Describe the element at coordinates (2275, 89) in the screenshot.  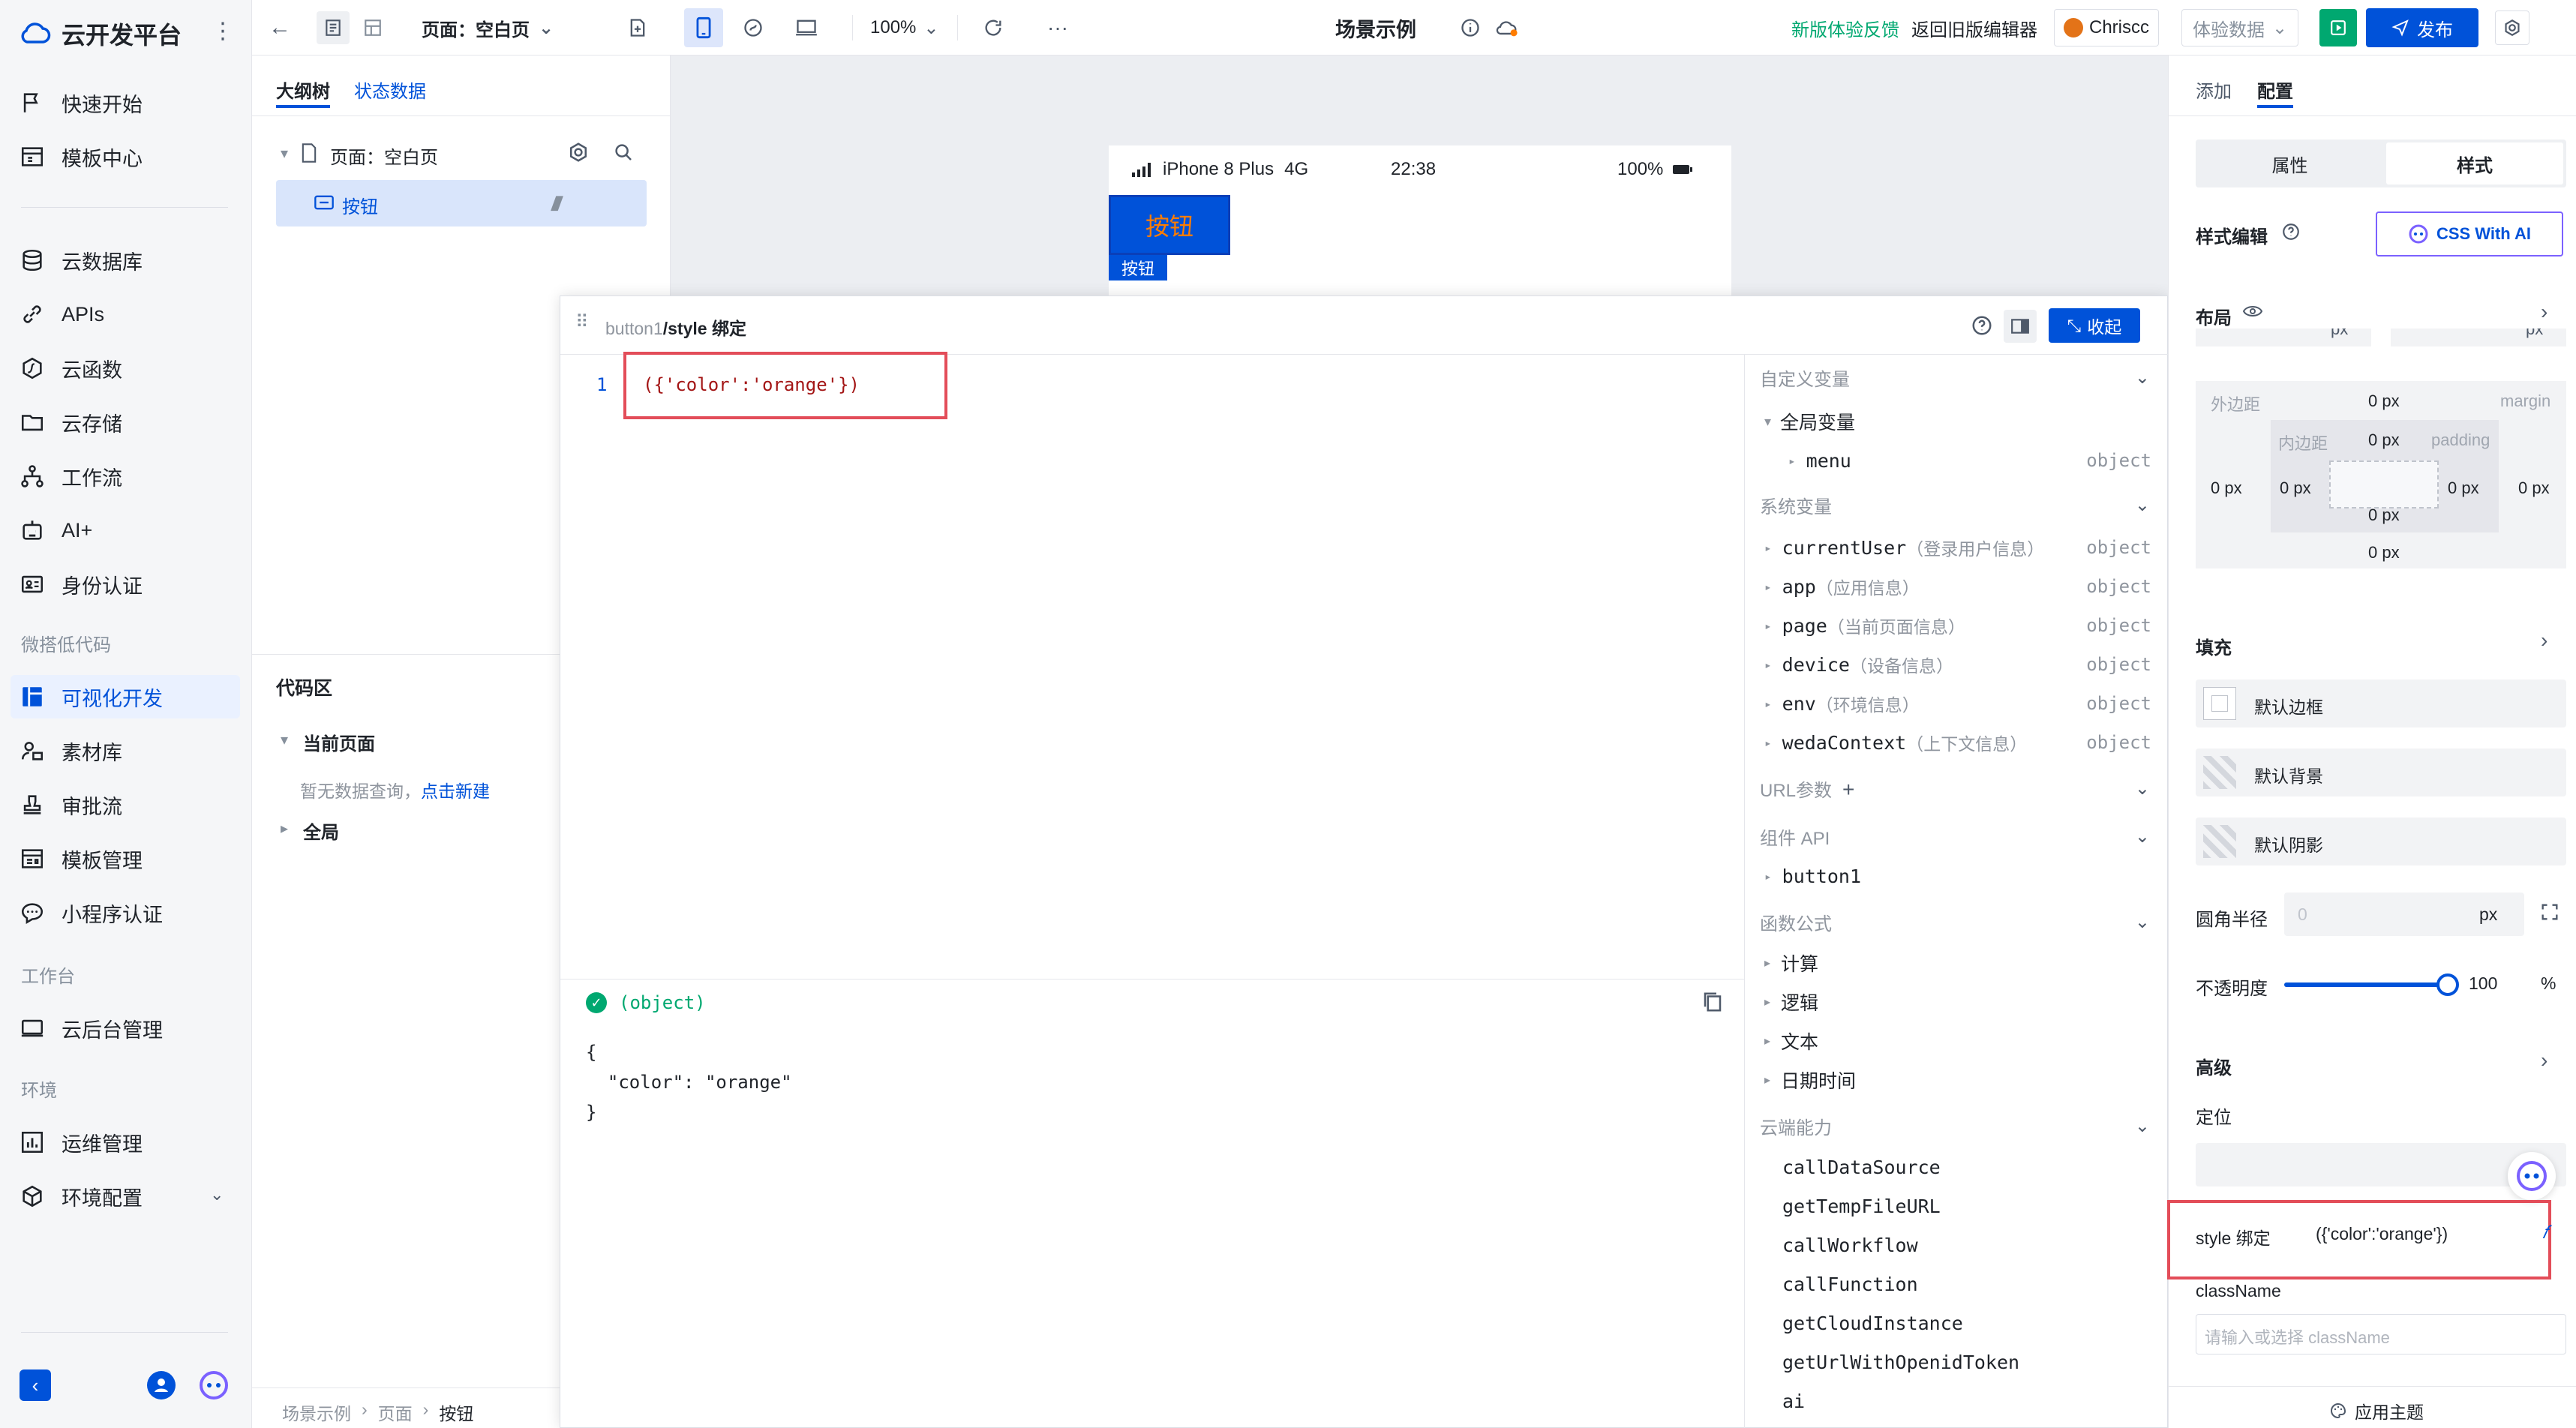
I see `tab-config: 配置` at that location.